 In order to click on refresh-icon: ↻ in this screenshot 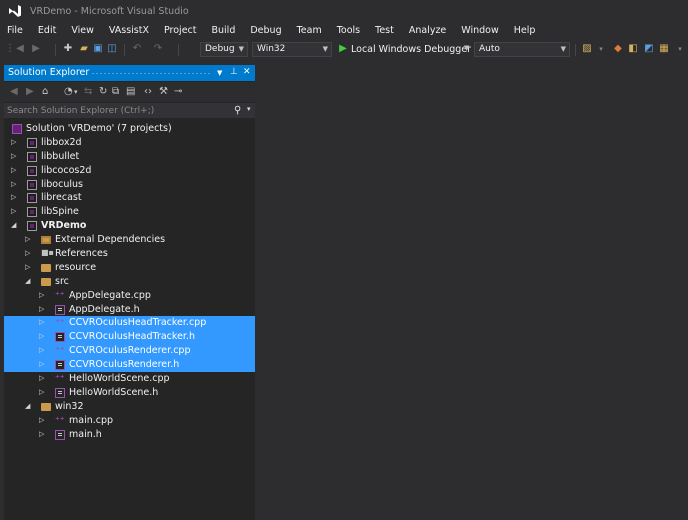, I will do `click(103, 92)`.